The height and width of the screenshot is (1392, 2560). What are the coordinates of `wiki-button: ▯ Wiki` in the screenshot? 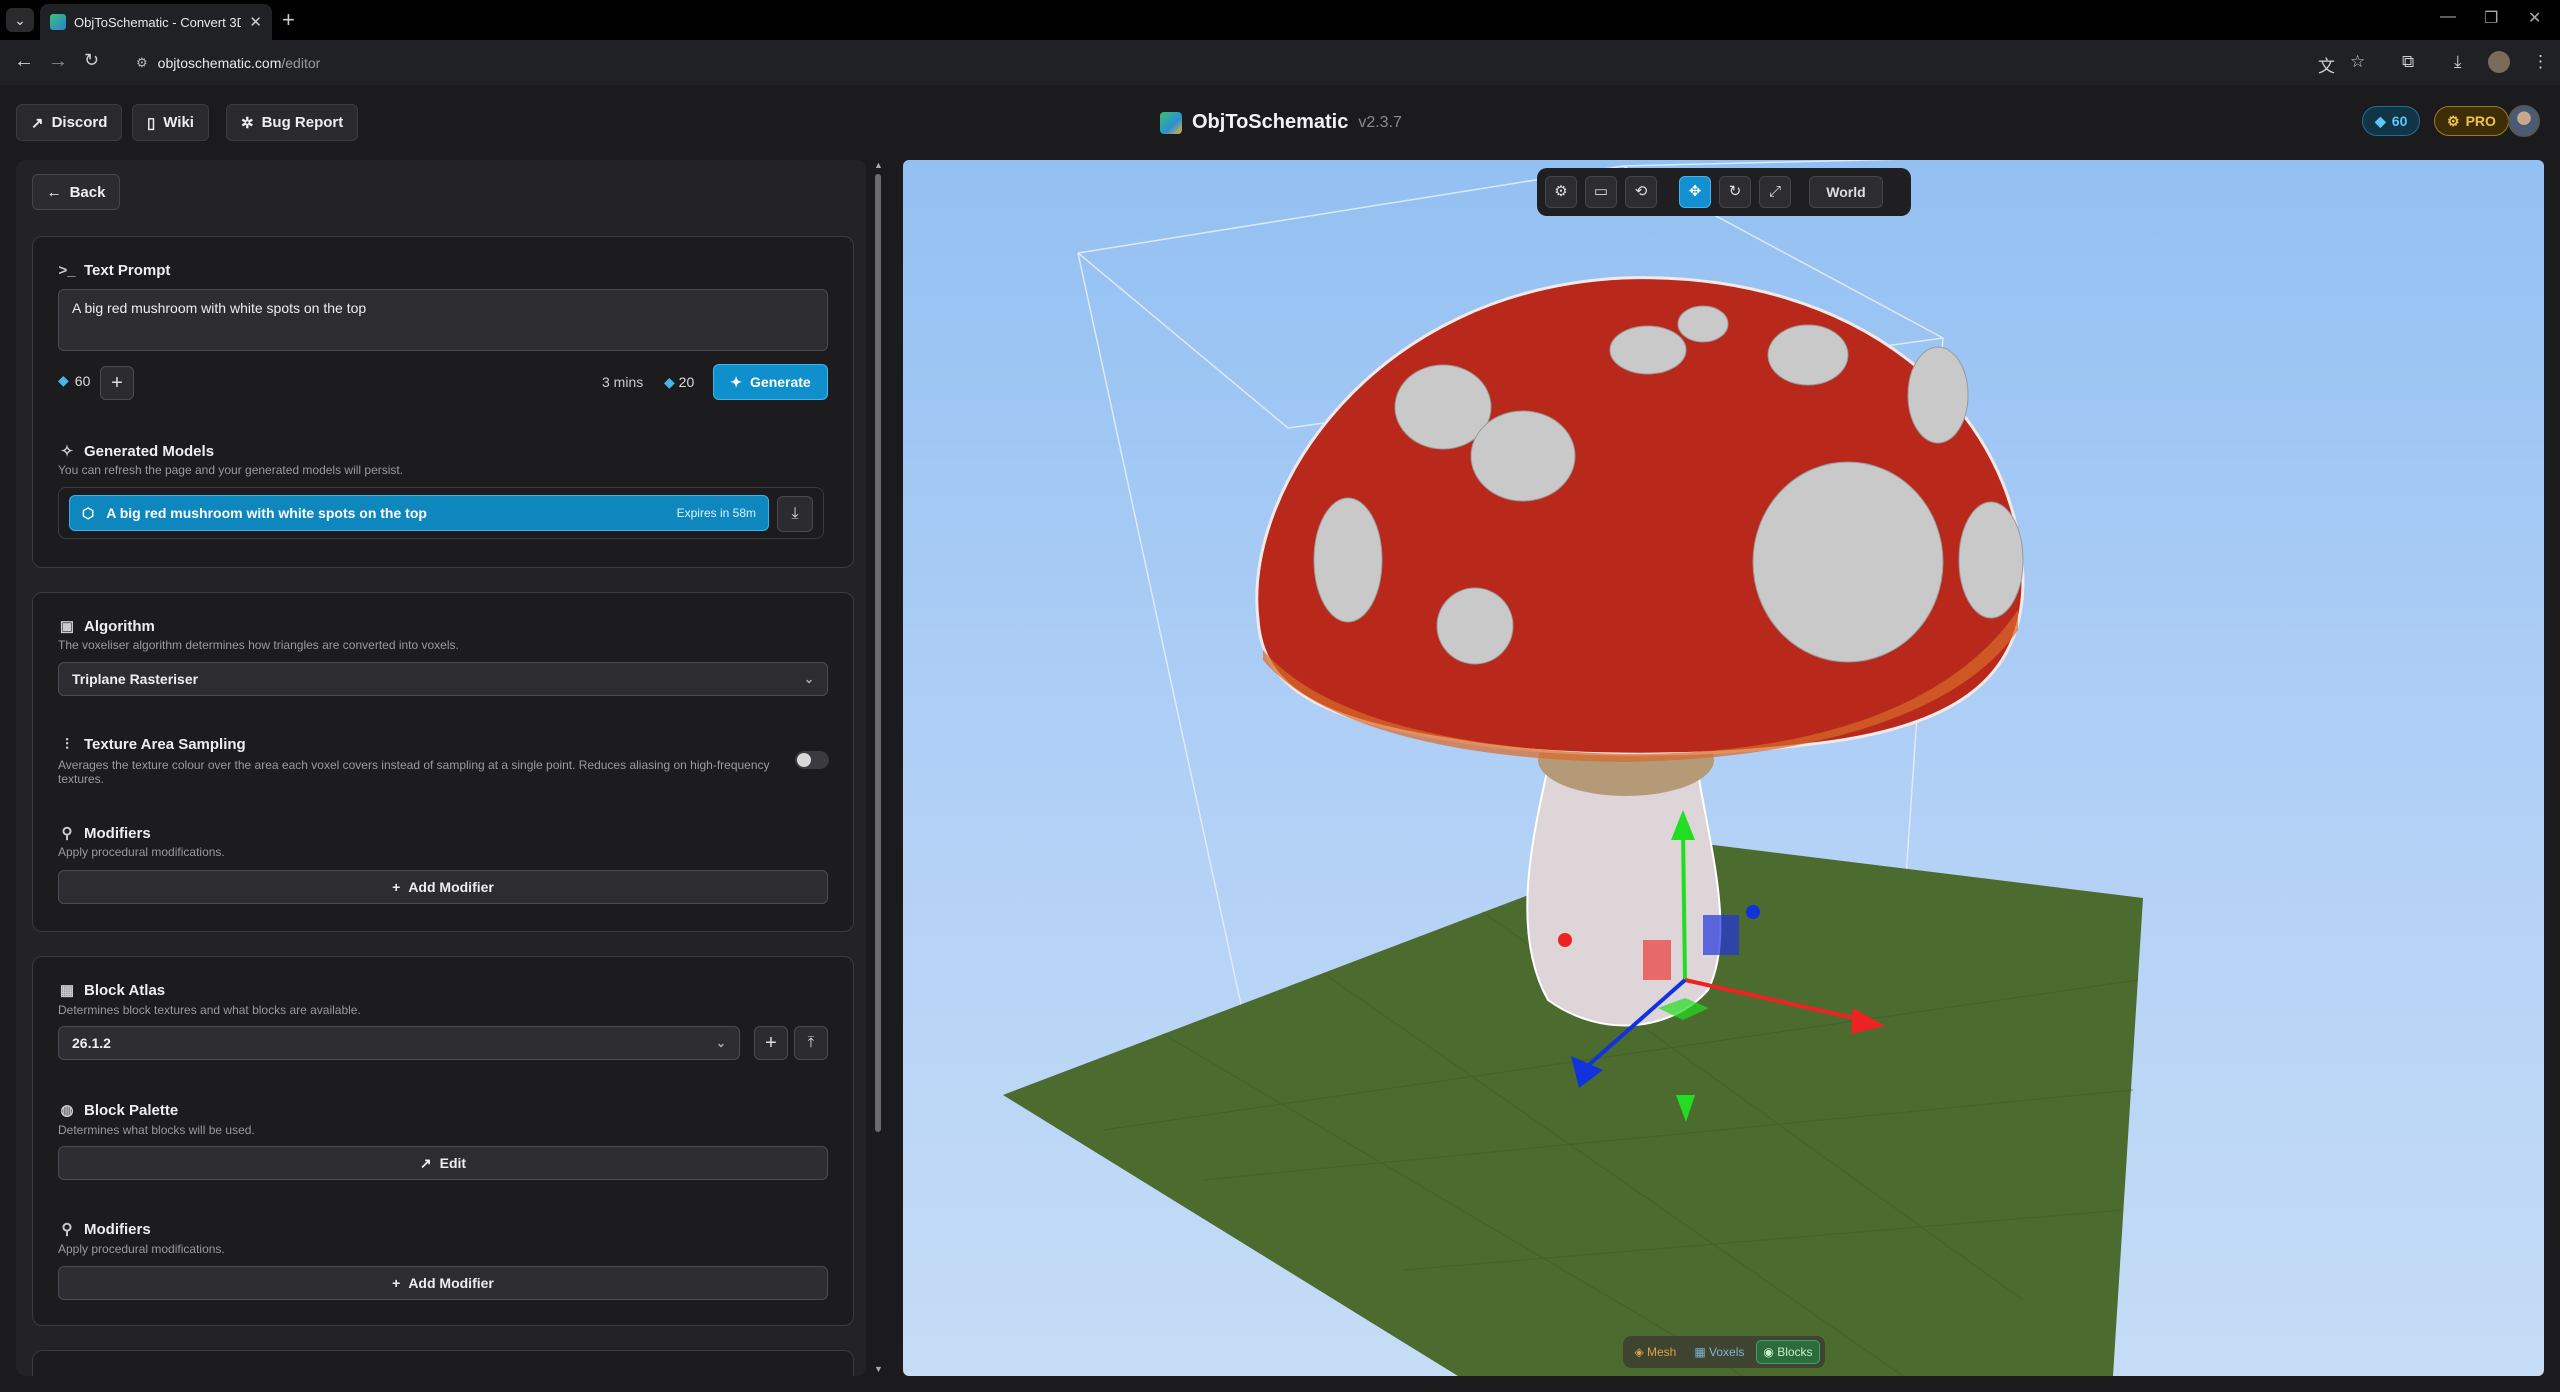 It's located at (170, 122).